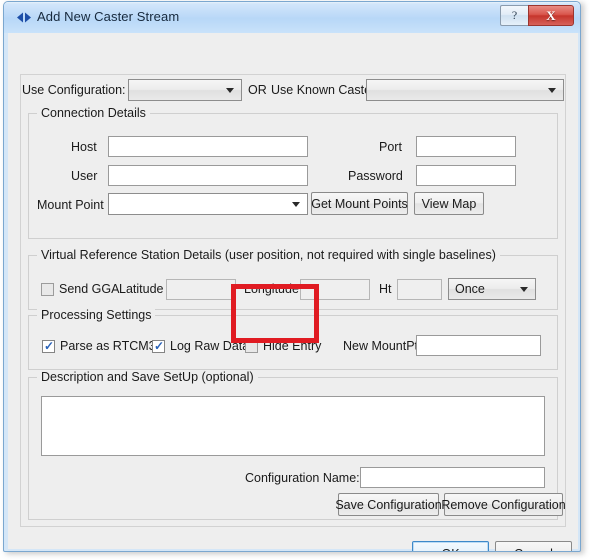 The image size is (590, 560). I want to click on help-icon: ?, so click(514, 15).